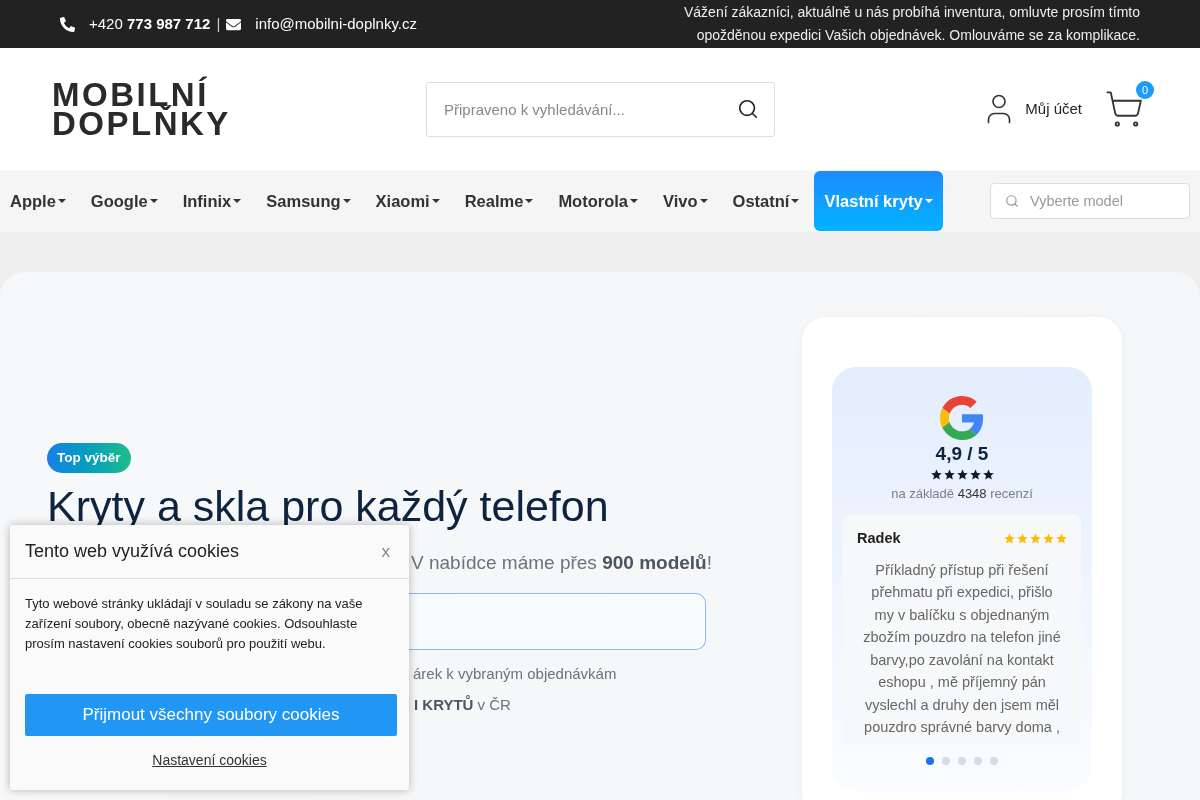 This screenshot has width=1200, height=800. Describe the element at coordinates (124, 201) in the screenshot. I see `category-tab: Google` at that location.